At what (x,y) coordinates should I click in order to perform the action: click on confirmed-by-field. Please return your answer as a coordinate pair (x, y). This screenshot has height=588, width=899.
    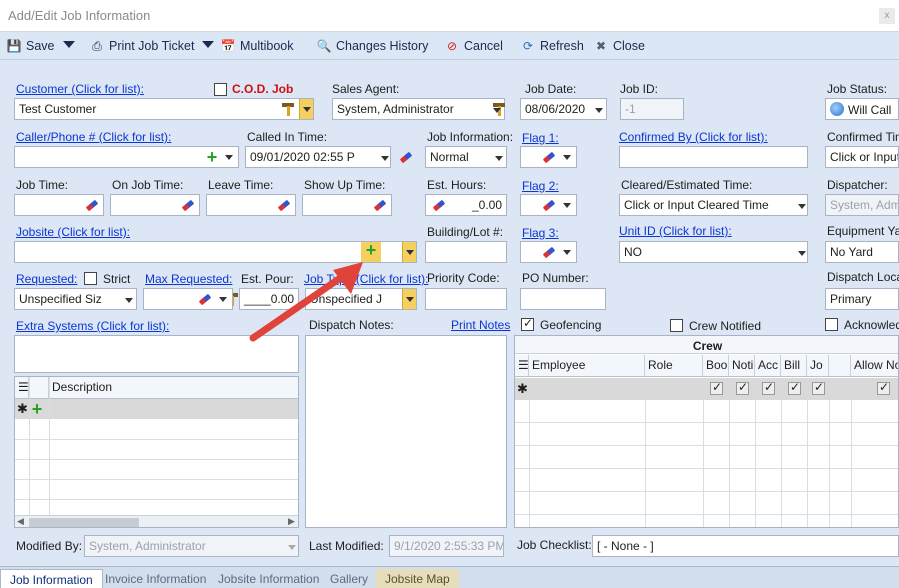
    Looking at the image, I should click on (713, 157).